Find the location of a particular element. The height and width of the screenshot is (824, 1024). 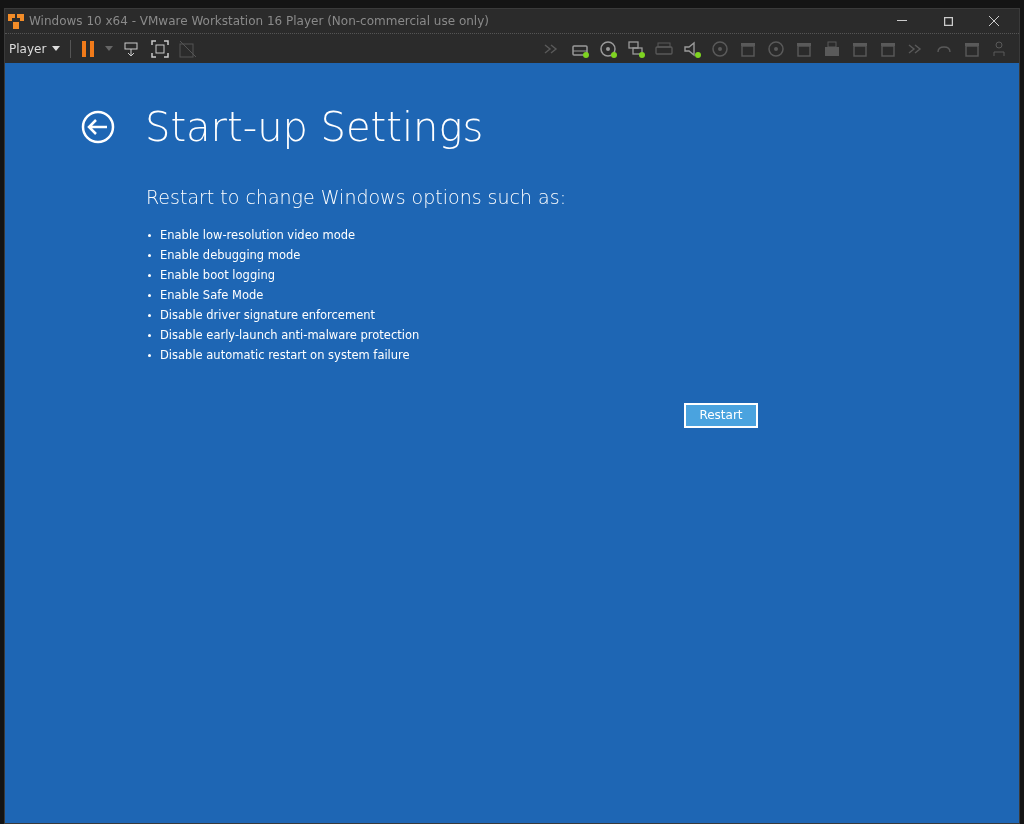

printer-icon is located at coordinates (664, 48).